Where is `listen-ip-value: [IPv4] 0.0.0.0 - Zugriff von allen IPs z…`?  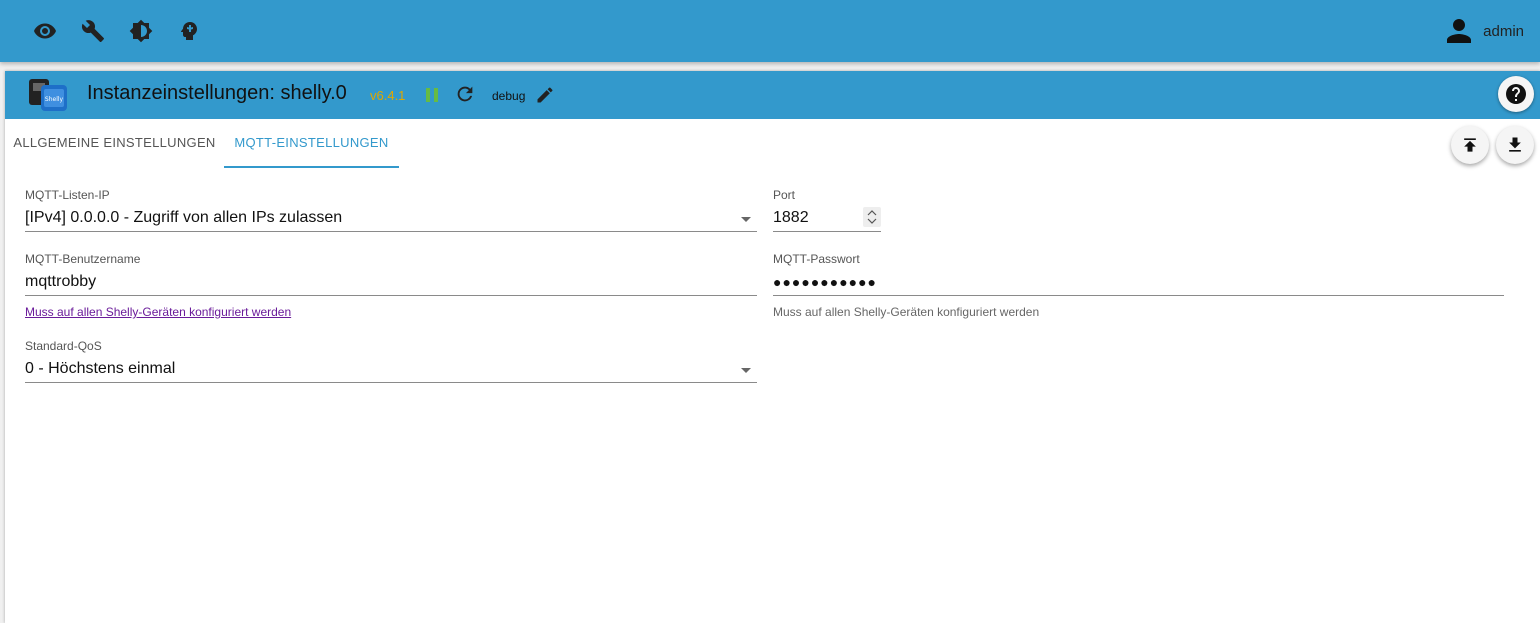
listen-ip-value: [IPv4] 0.0.0.0 - Zugriff von allen IPs z… is located at coordinates (184, 217).